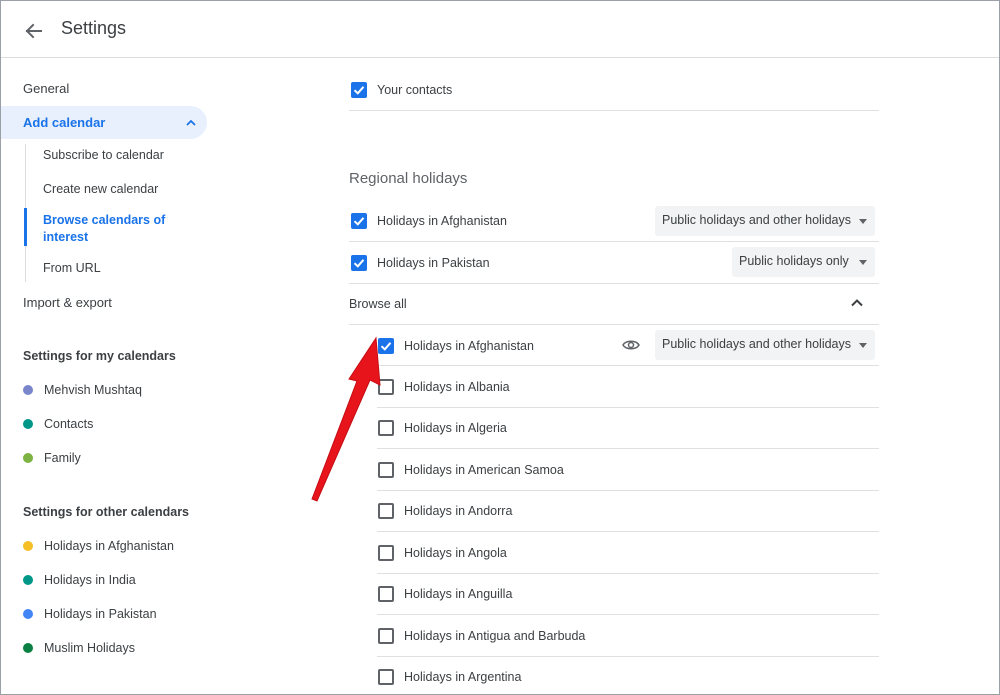 The height and width of the screenshot is (695, 1000). Describe the element at coordinates (484, 470) in the screenshot. I see `browse-item-label: Holidays in American Samoa` at that location.